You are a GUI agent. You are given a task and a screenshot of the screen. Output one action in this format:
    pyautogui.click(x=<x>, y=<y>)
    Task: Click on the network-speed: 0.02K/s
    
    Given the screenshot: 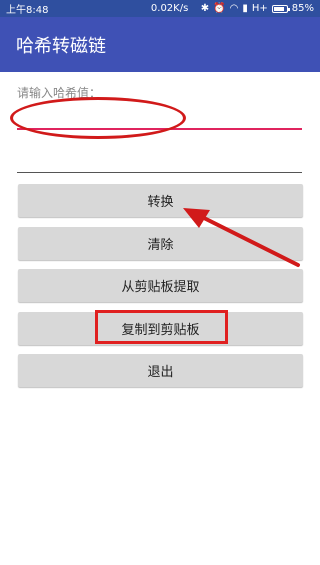 What is the action you would take?
    pyautogui.click(x=169, y=8)
    